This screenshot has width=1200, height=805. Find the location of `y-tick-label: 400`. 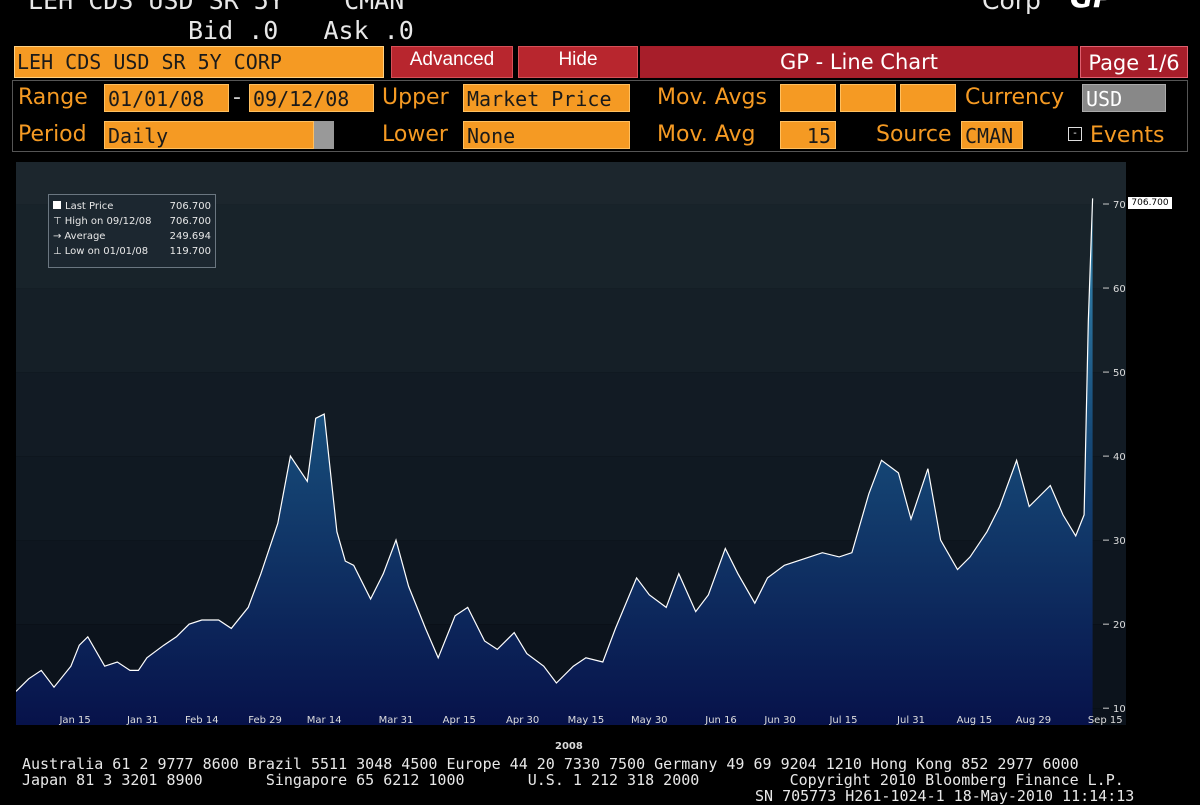

y-tick-label: 400 is located at coordinates (1119, 457).